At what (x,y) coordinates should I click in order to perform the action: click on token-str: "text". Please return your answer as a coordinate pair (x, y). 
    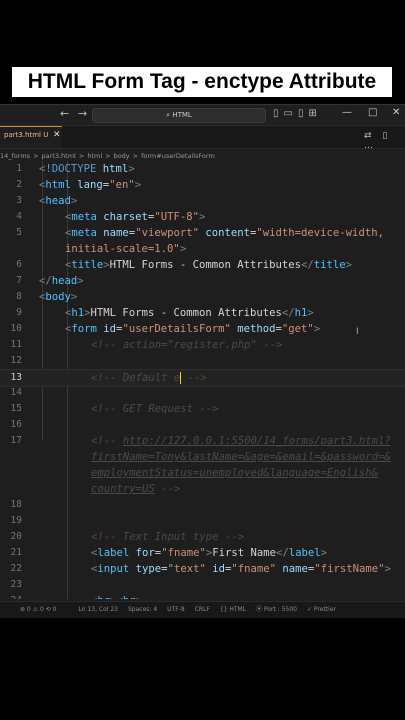
    Looking at the image, I should click on (186, 569).